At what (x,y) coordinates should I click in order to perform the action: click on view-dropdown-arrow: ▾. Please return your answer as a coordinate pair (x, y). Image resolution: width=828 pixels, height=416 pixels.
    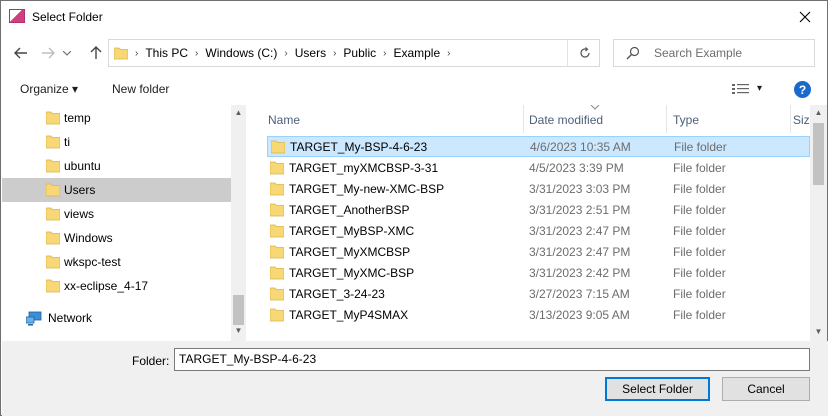
    Looking at the image, I should click on (759, 88).